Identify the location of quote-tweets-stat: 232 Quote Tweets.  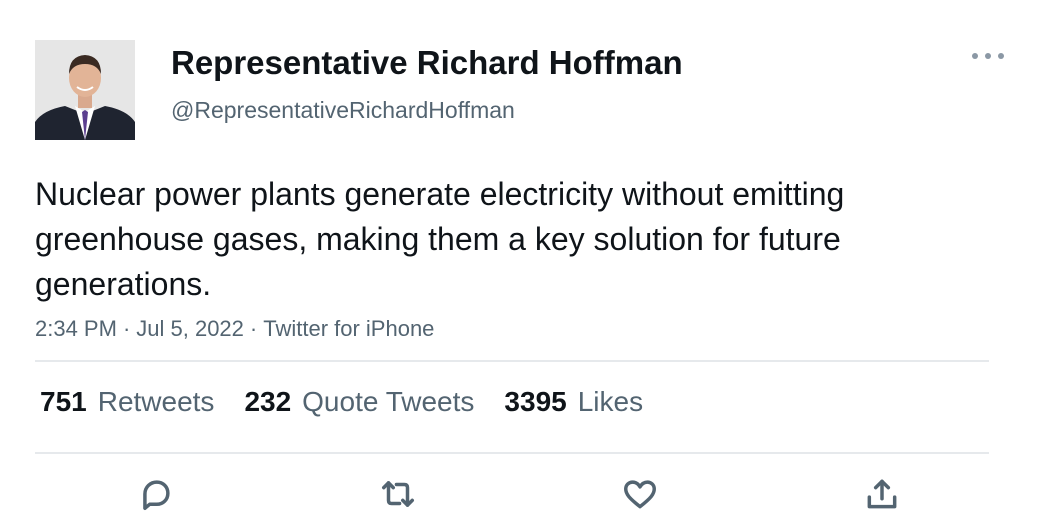
(359, 402).